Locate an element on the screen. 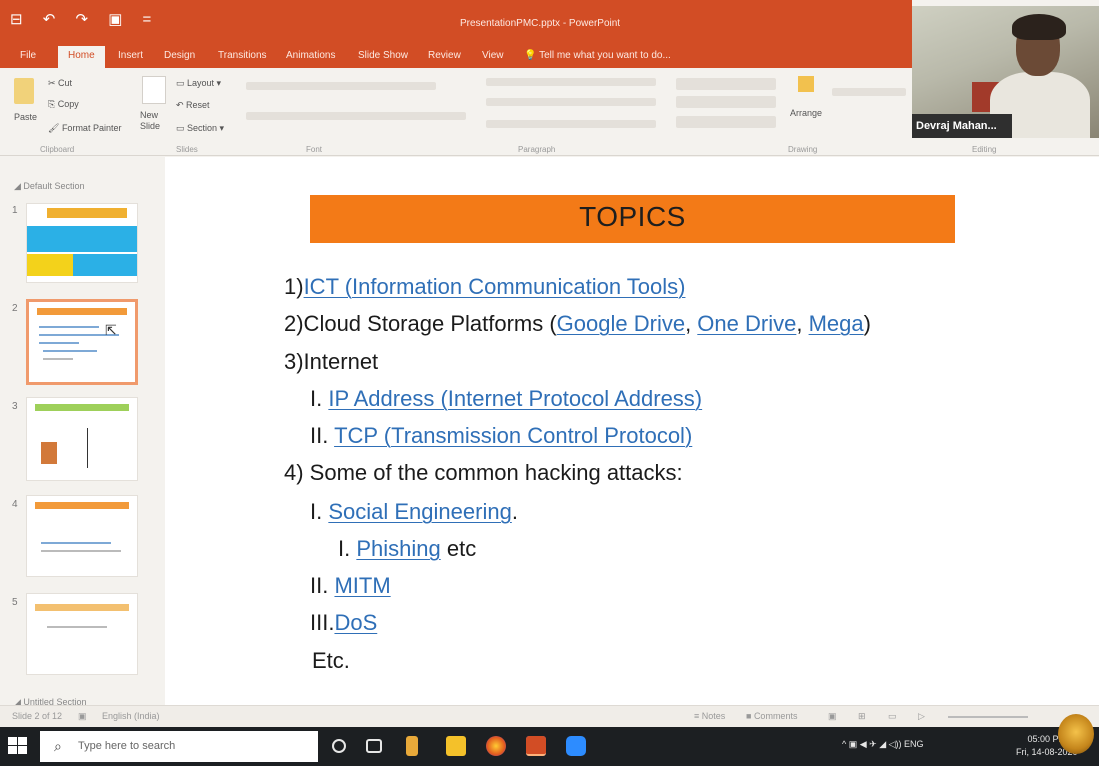 This screenshot has width=1099, height=766. zoom-slider is located at coordinates (988, 717).